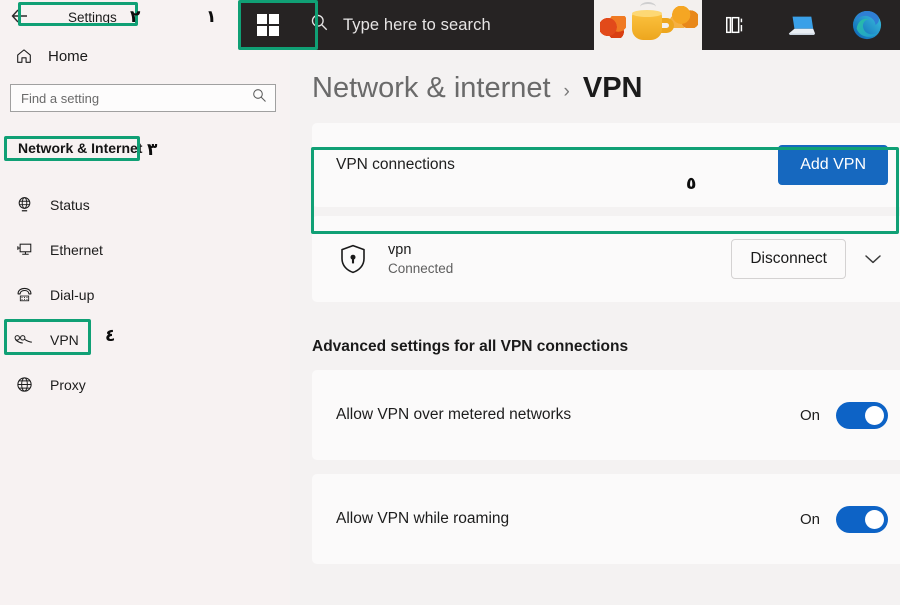 The height and width of the screenshot is (605, 900). I want to click on sidebar-item-label-vpn: VPN, so click(64, 339).